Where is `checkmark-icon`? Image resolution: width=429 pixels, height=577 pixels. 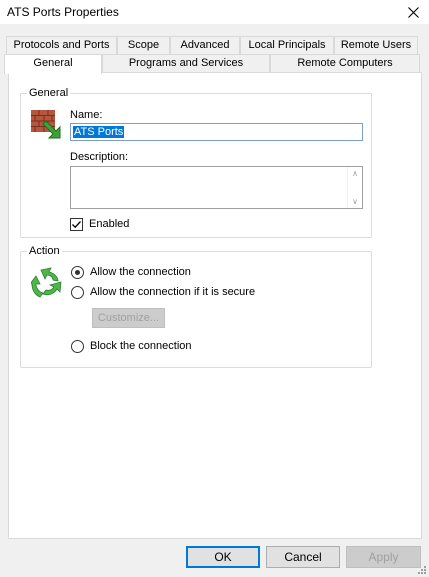 checkmark-icon is located at coordinates (76, 225).